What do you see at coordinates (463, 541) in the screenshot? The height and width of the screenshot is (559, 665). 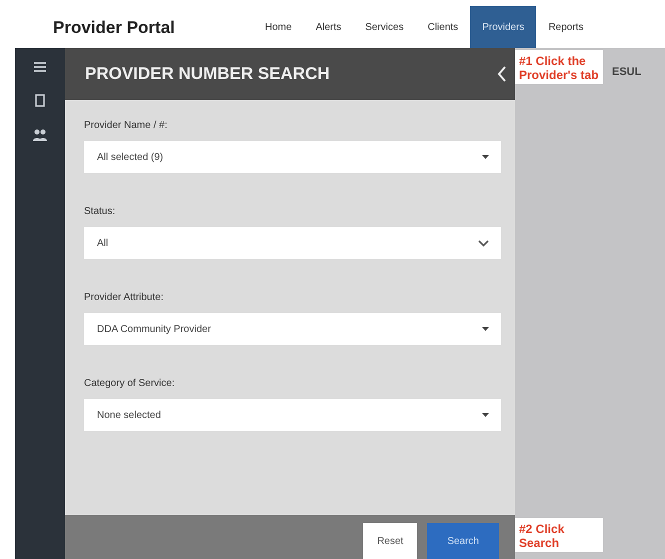 I see `search-button: Search` at bounding box center [463, 541].